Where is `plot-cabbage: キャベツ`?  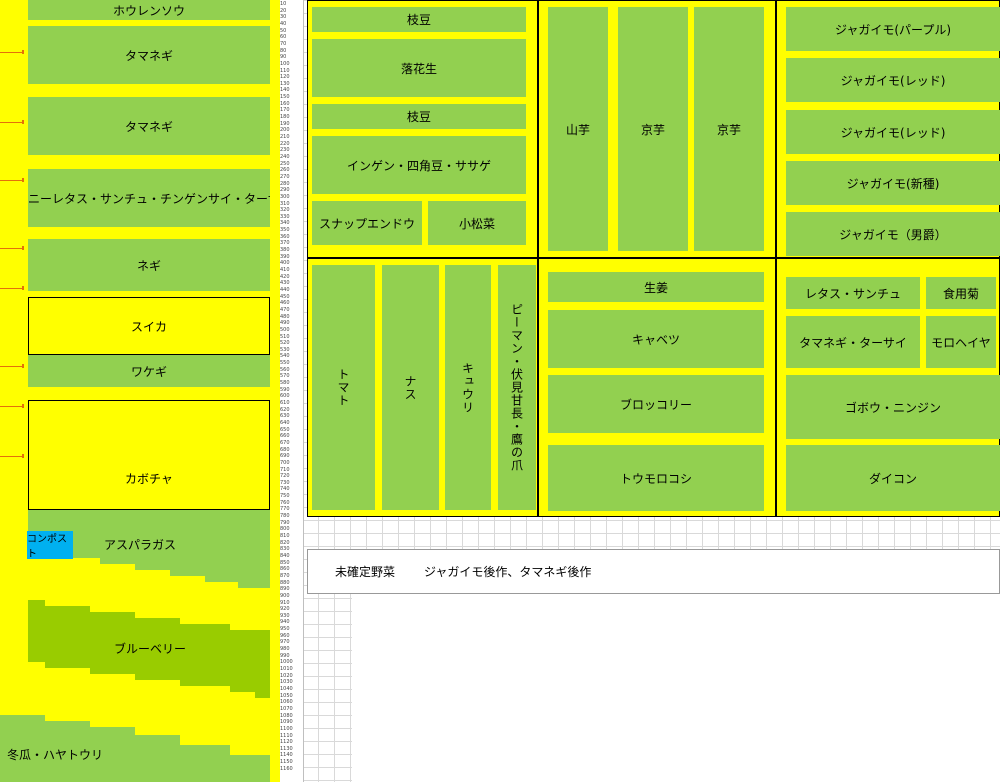
plot-cabbage: キャベツ is located at coordinates (656, 339).